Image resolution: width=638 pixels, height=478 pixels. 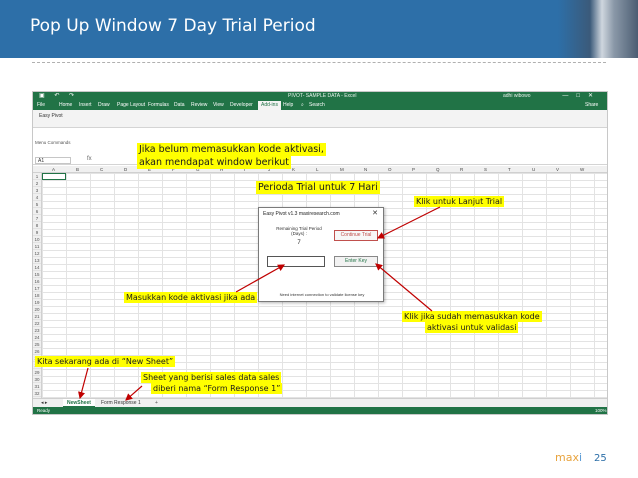 What do you see at coordinates (37, 302) in the screenshot?
I see `row-header: 19` at bounding box center [37, 302].